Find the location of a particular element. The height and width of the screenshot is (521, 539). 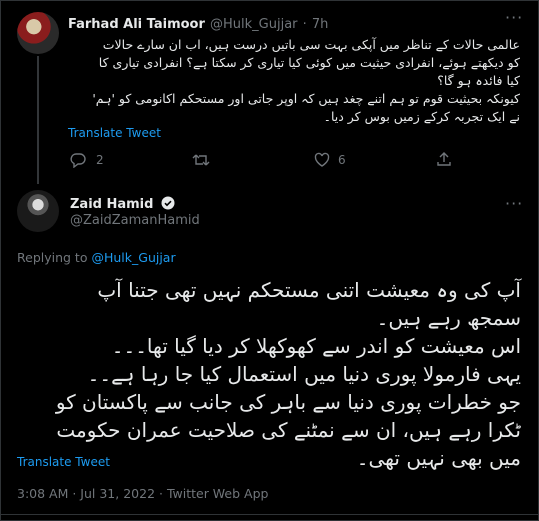

main-line: سمجھ رہے ہیں۔ is located at coordinates (448, 318).